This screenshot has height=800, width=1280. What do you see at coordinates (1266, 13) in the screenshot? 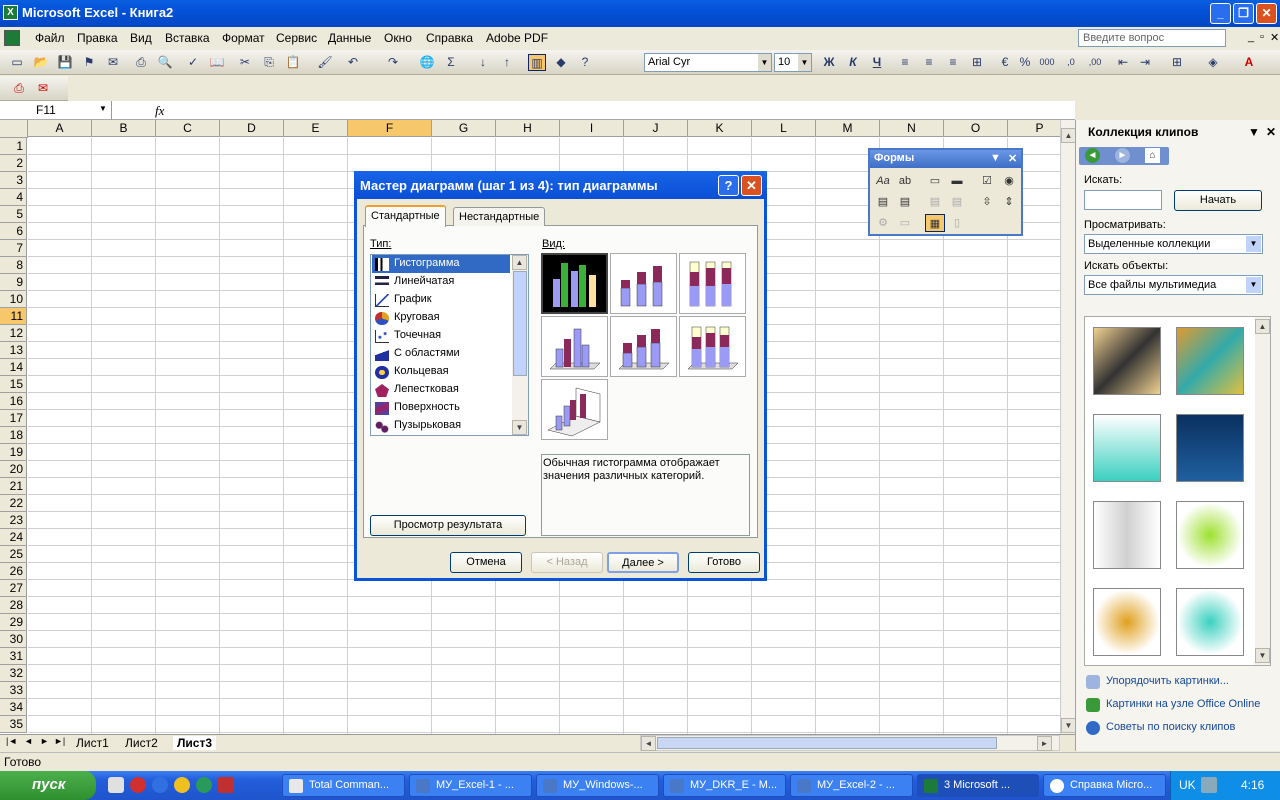
I see `close-button: ✕` at bounding box center [1266, 13].